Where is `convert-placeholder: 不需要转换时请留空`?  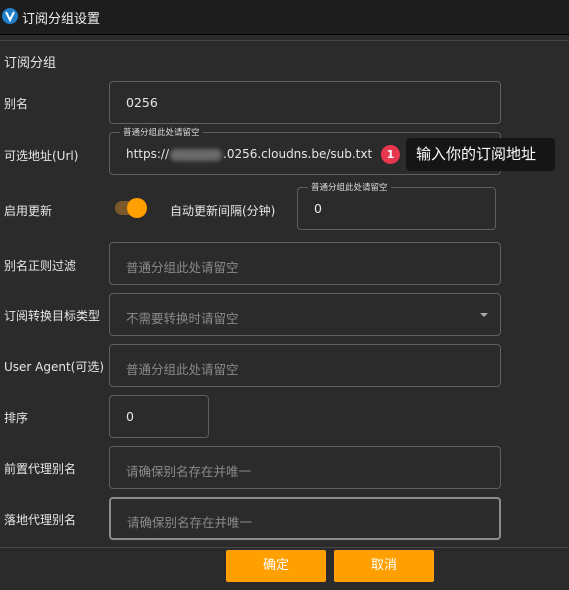
convert-placeholder: 不需要转换时请留空 is located at coordinates (182, 318).